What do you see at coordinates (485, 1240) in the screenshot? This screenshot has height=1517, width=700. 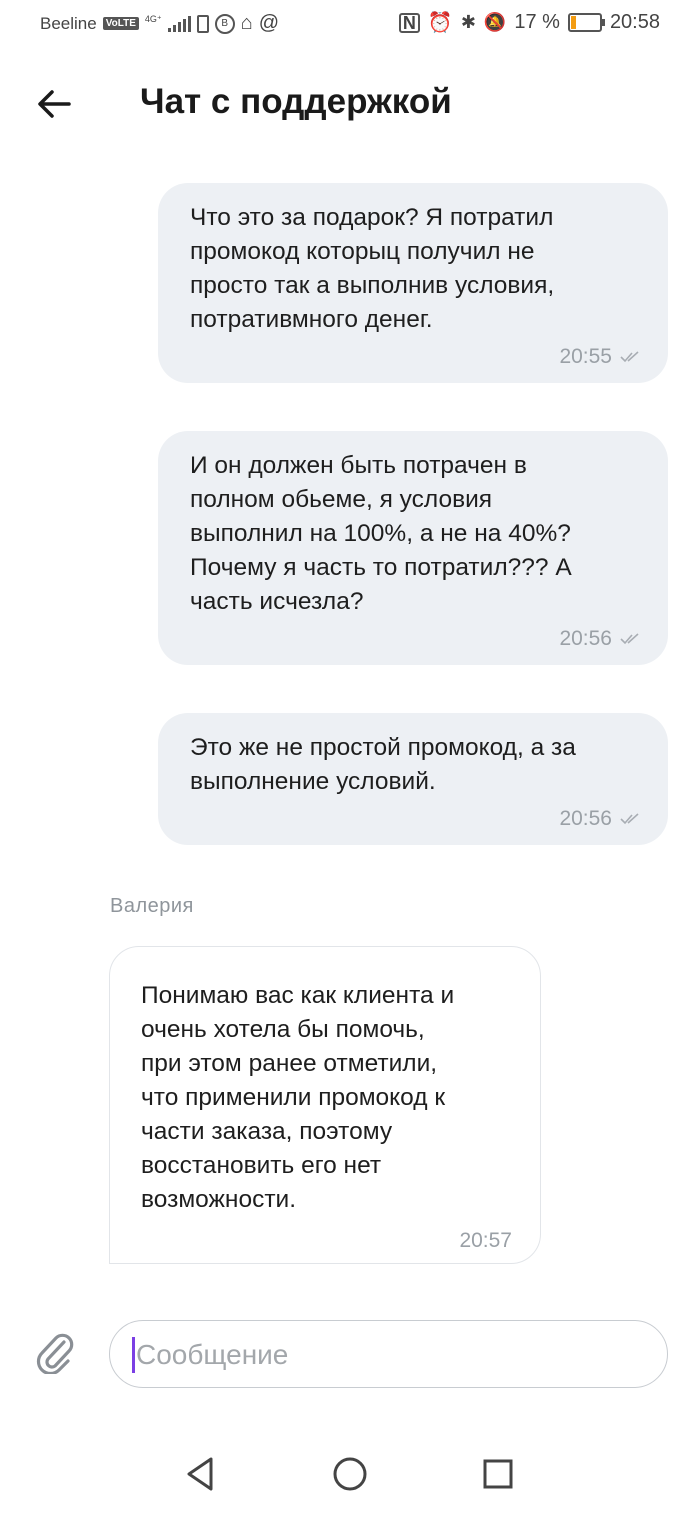 I see `message-time: 20:57` at bounding box center [485, 1240].